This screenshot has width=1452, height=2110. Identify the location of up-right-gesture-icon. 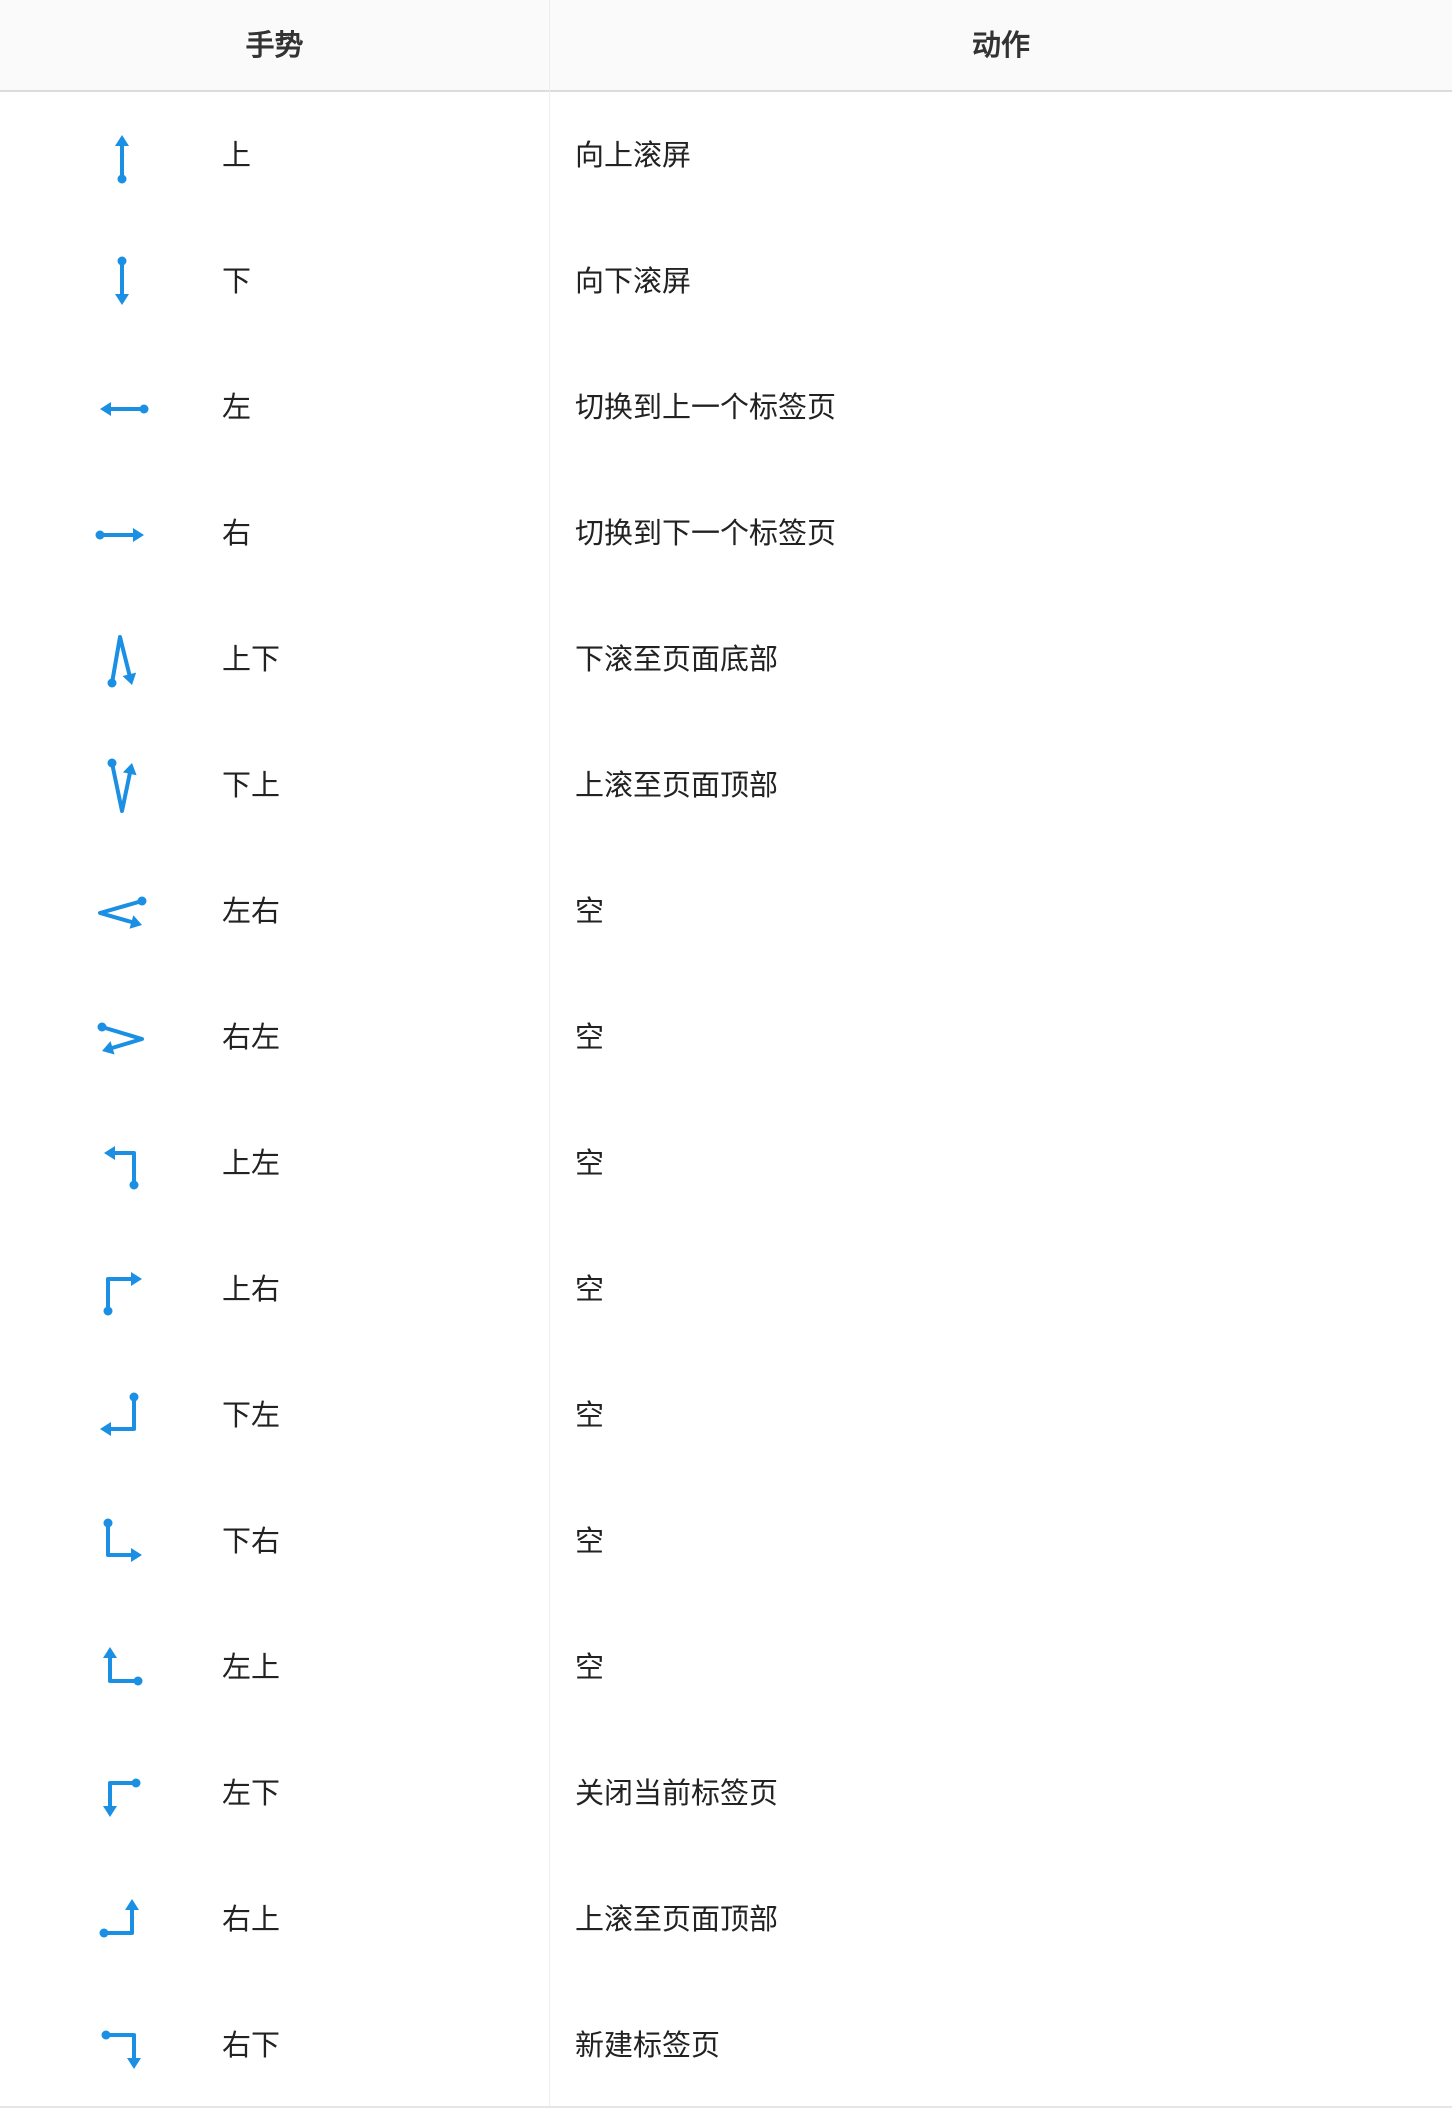
(122, 1291).